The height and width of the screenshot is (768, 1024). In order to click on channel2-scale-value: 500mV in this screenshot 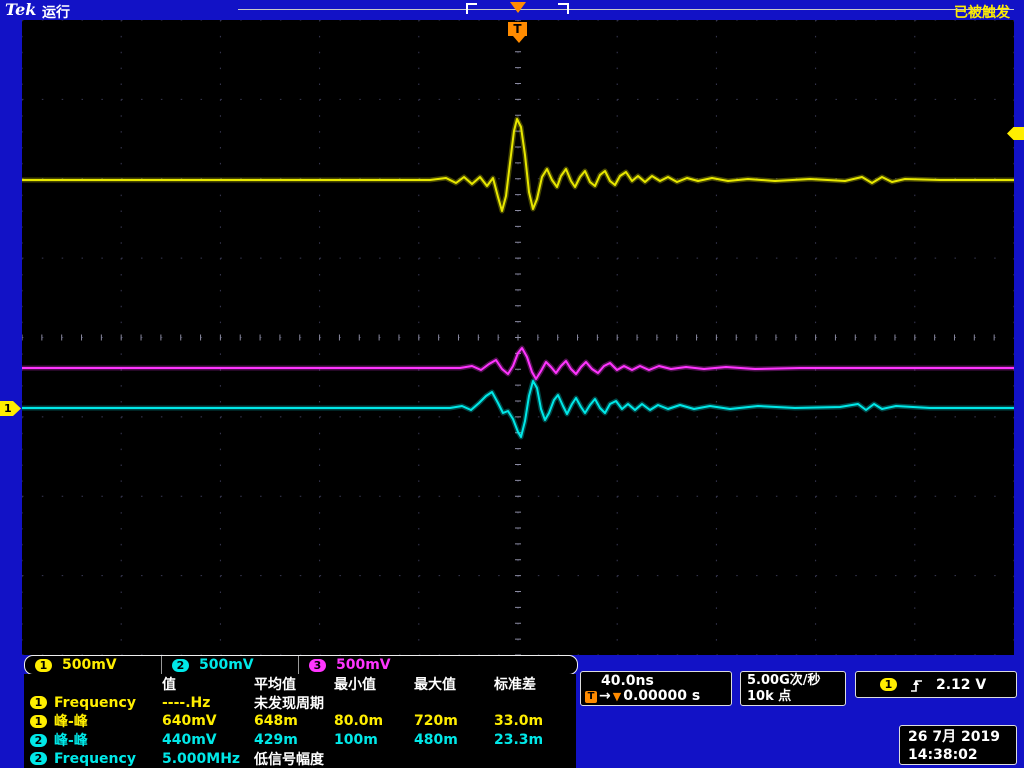, I will do `click(226, 665)`.